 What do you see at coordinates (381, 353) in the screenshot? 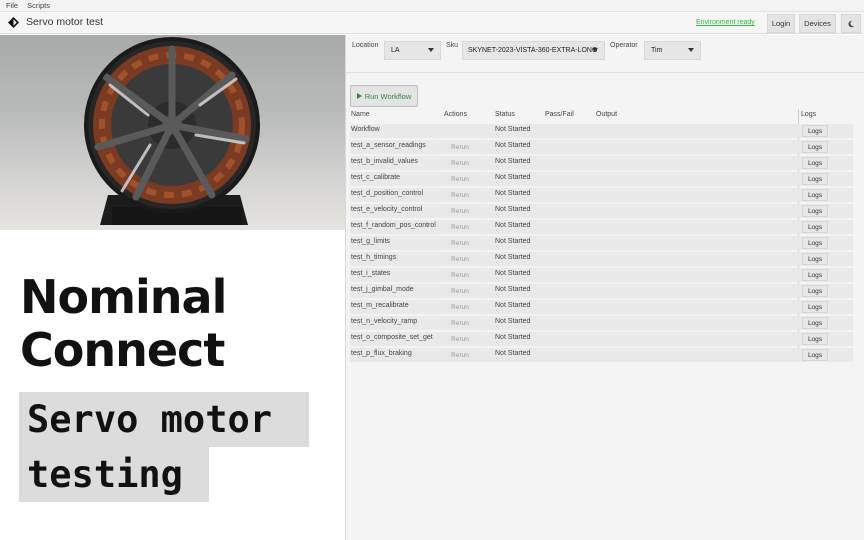
I see `test-name: test_p_flux_braking` at bounding box center [381, 353].